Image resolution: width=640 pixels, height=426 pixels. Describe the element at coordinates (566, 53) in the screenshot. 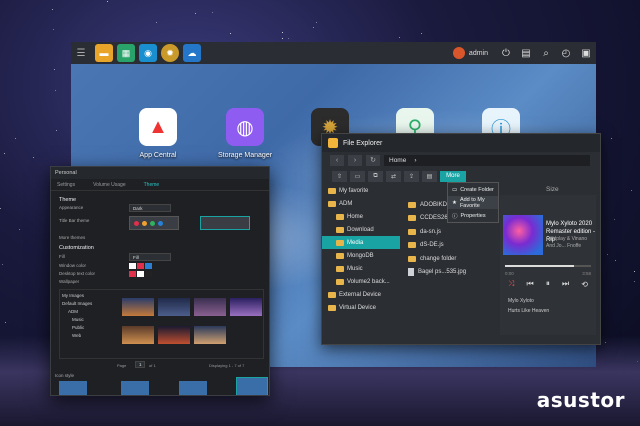

I see `dashboard-icon: ◴` at that location.